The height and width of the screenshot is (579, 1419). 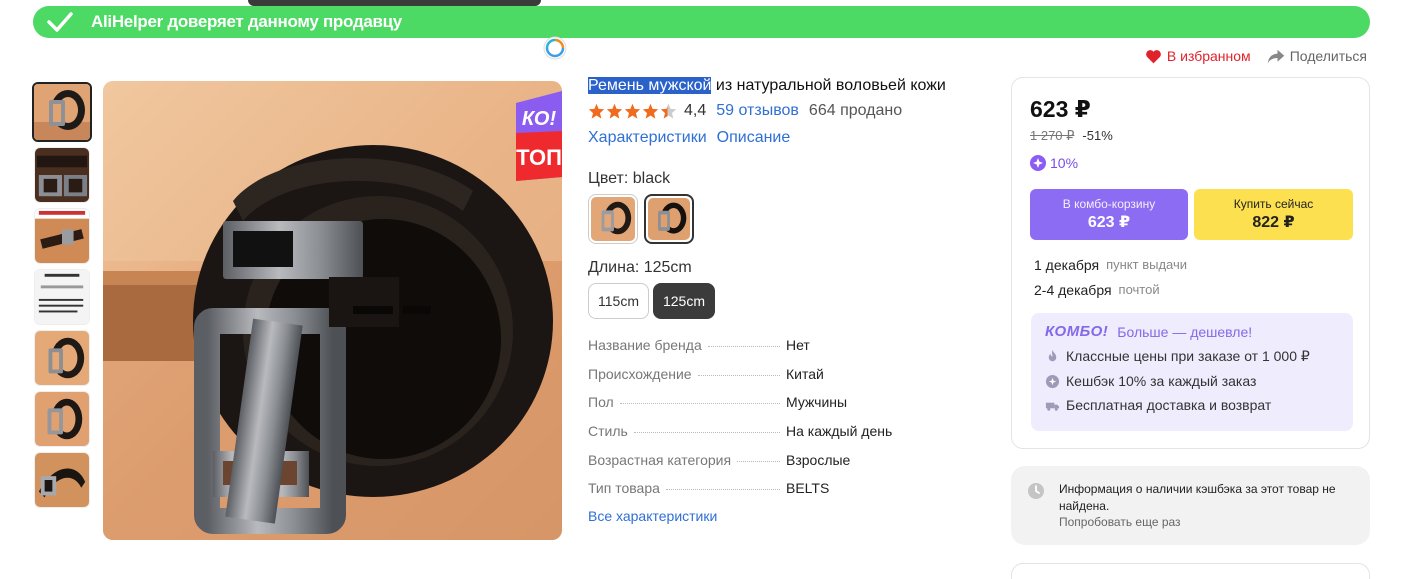 I want to click on spec-value: Нет, so click(x=798, y=345).